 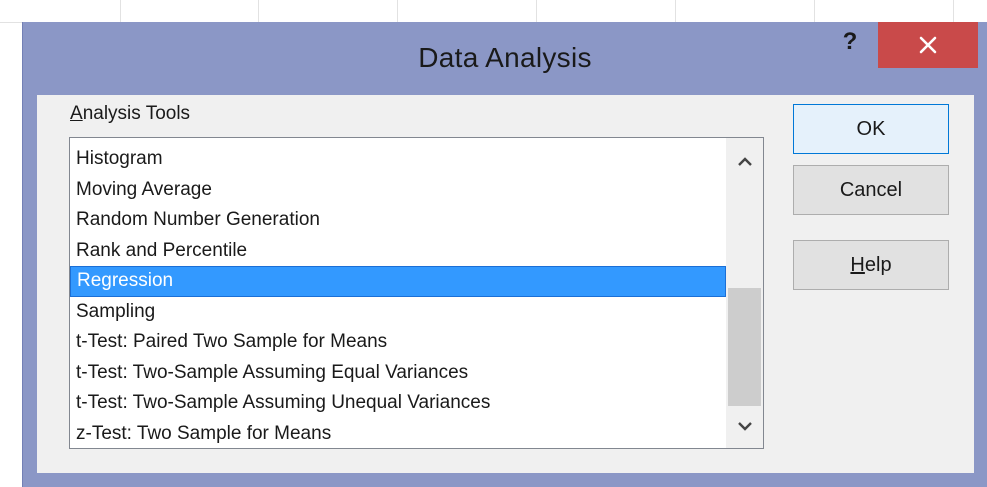 I want to click on help-button: Help, so click(x=871, y=265).